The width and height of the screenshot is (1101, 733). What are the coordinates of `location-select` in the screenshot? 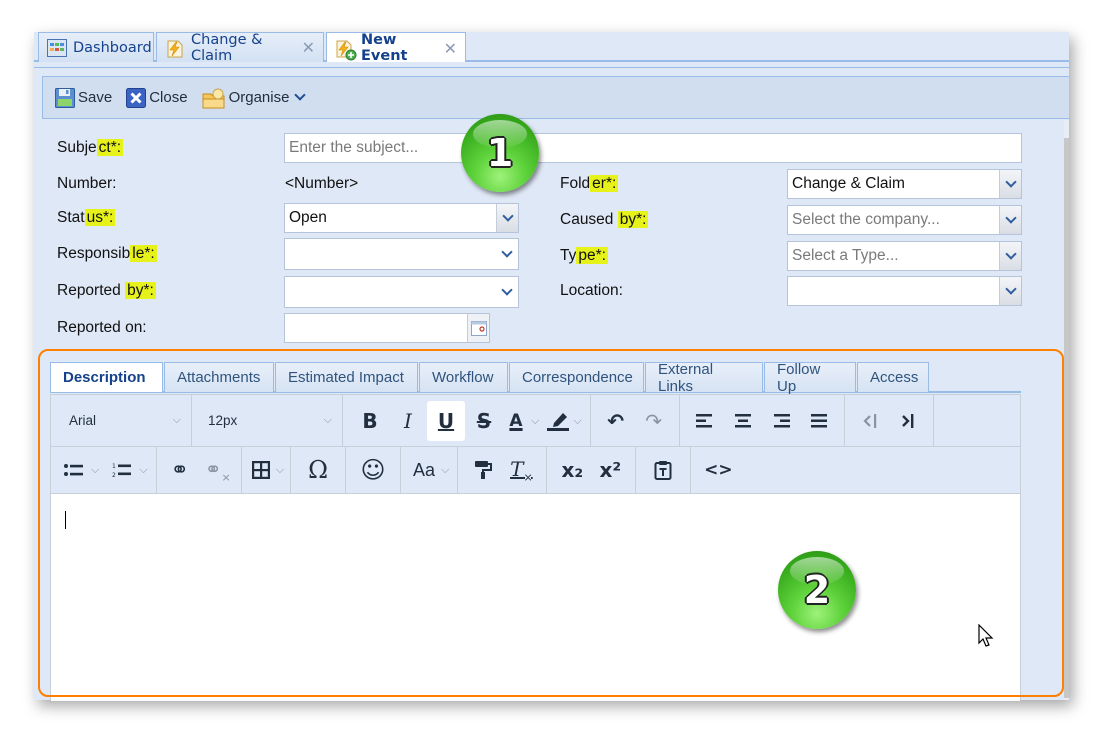 It's located at (904, 291).